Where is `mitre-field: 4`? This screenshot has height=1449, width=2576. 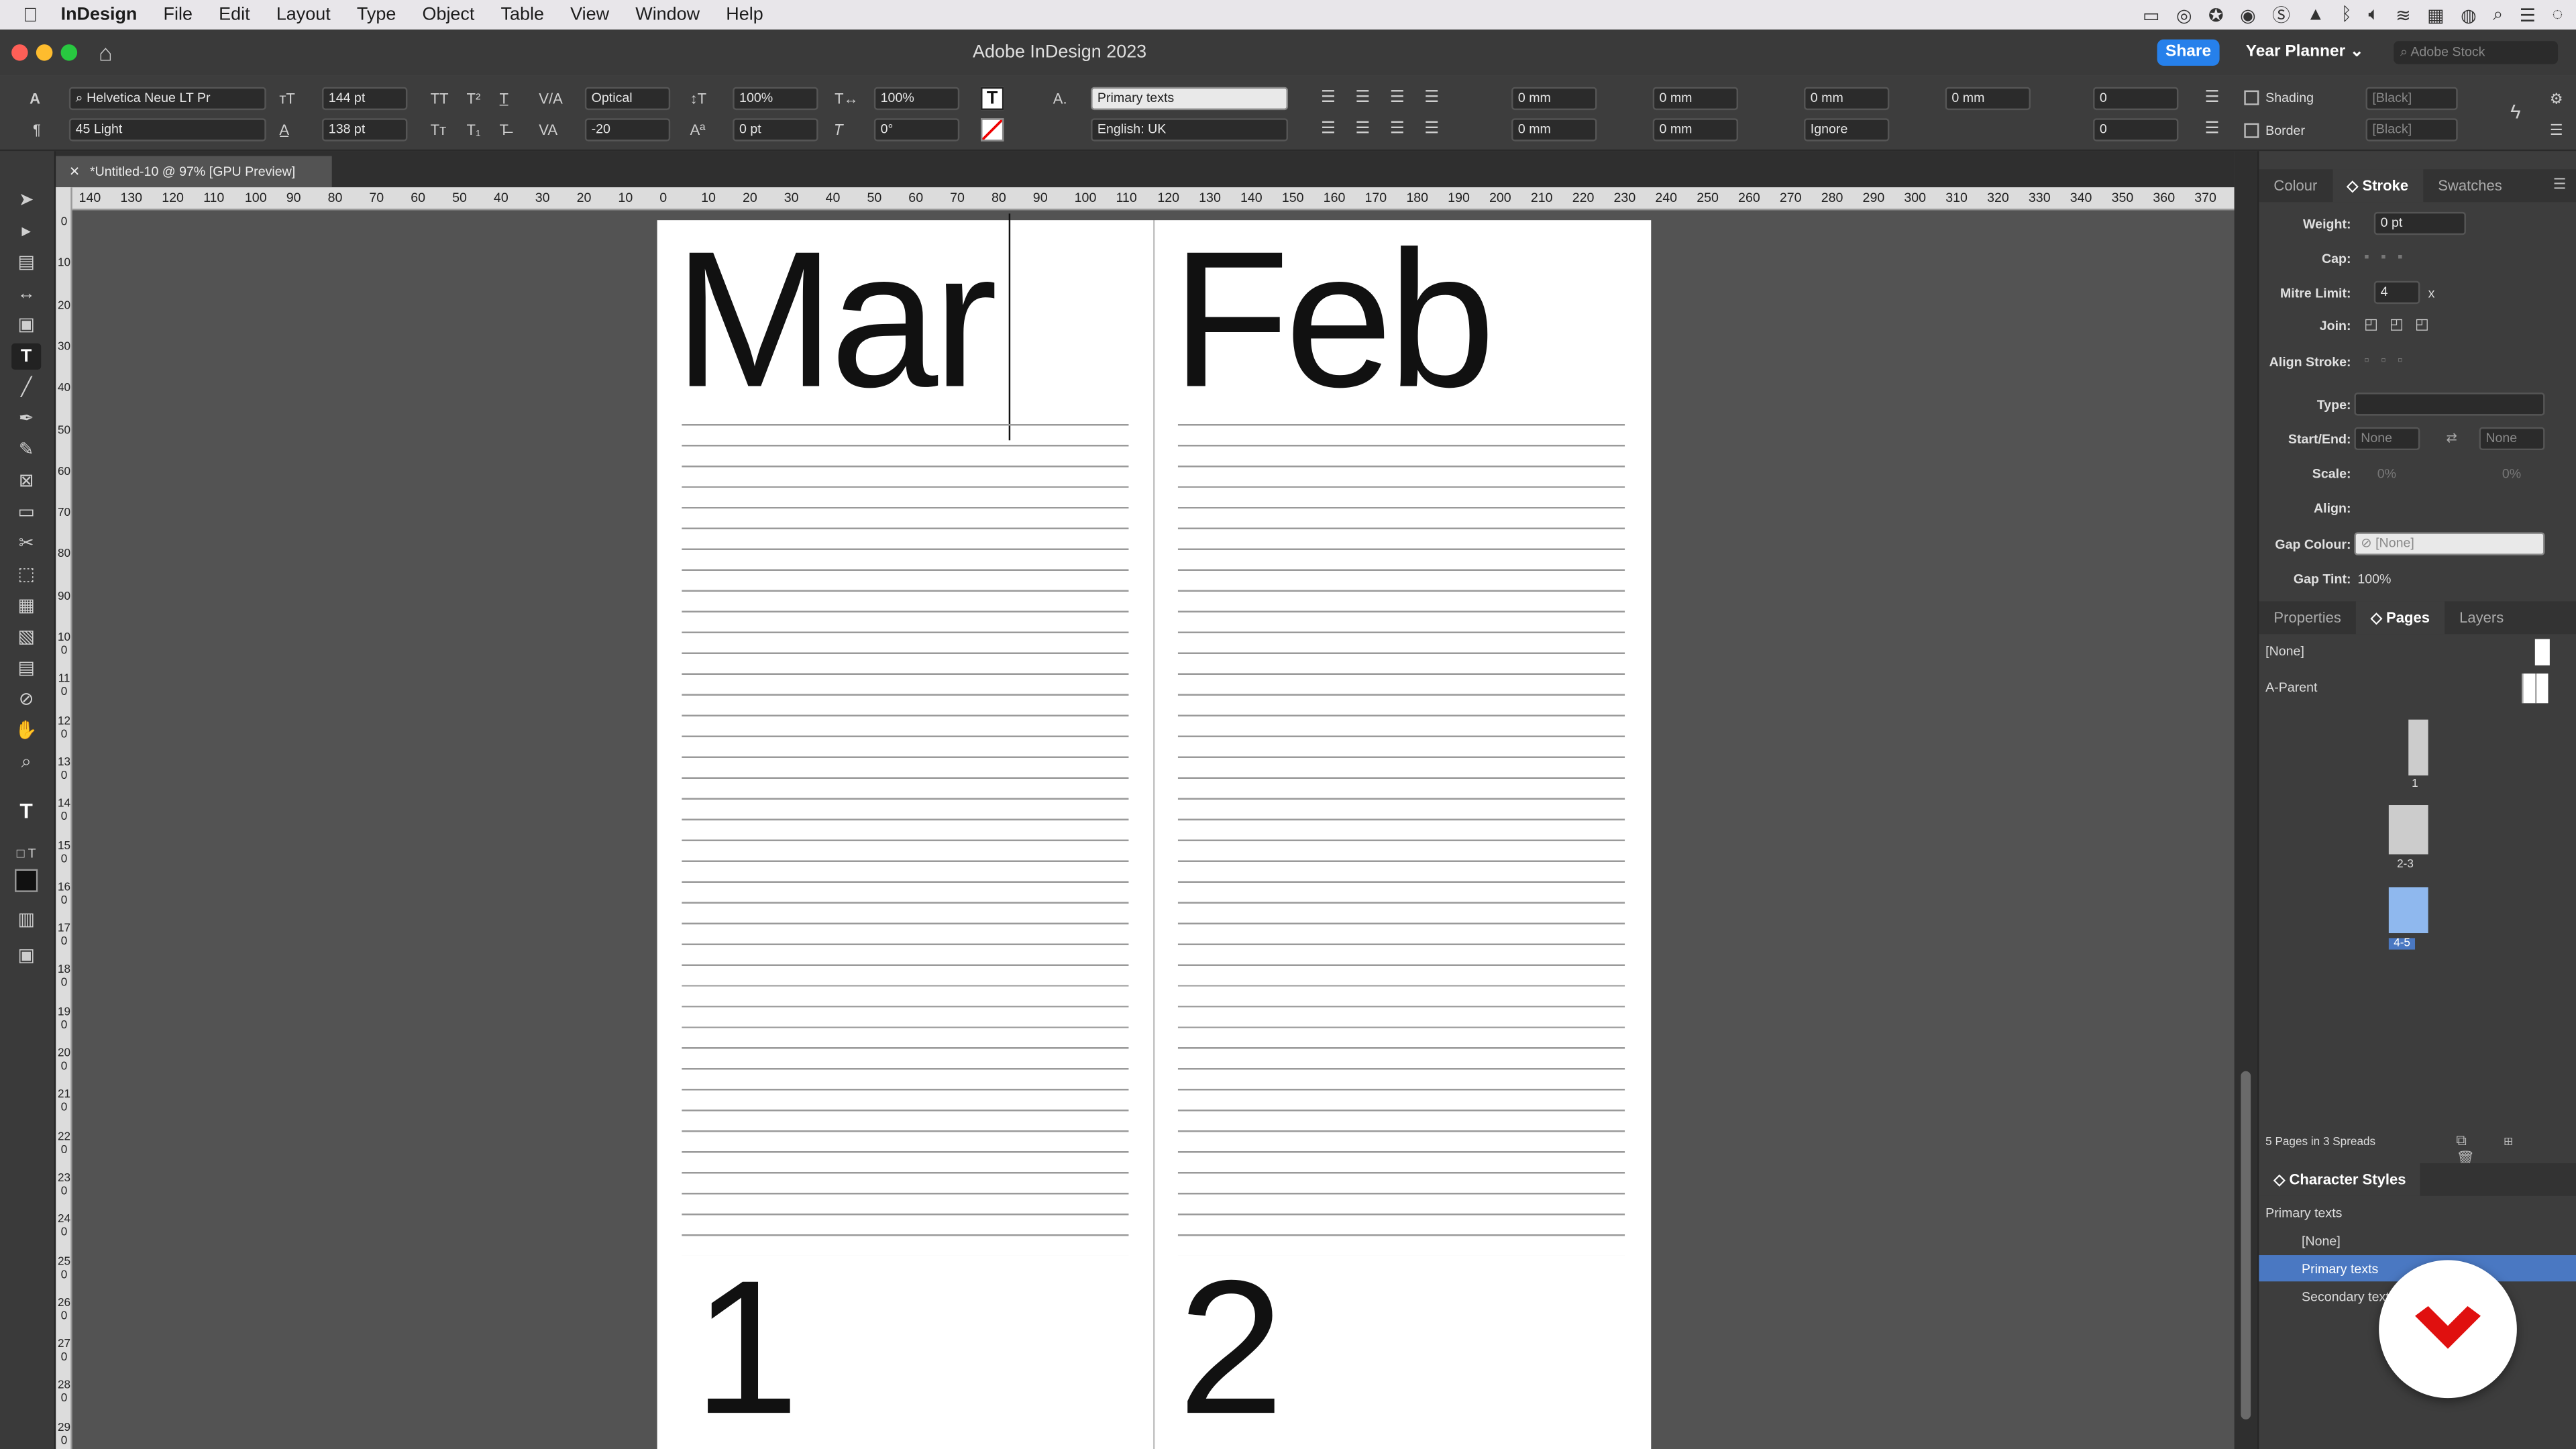
mitre-field: 4 is located at coordinates (2396, 292).